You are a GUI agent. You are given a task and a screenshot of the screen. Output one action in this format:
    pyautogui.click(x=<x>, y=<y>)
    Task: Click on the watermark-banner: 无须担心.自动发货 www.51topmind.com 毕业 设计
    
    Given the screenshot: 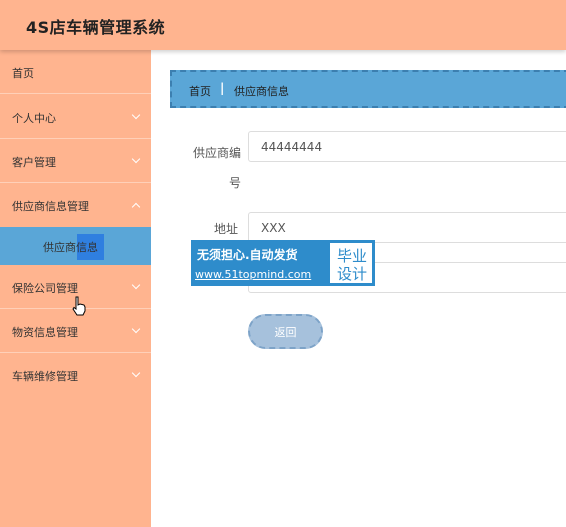 What is the action you would take?
    pyautogui.click(x=283, y=263)
    